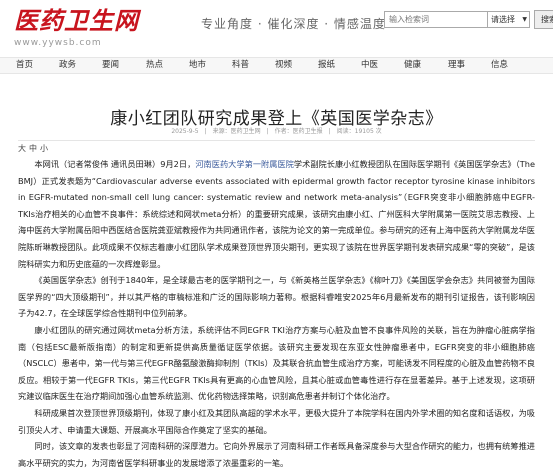  I want to click on nav-item-tcm: 中医, so click(369, 65).